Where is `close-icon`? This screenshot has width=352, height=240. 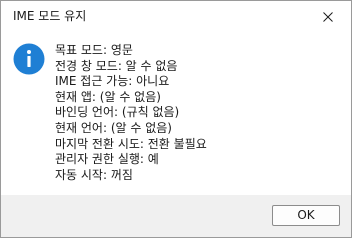
close-icon is located at coordinates (328, 16).